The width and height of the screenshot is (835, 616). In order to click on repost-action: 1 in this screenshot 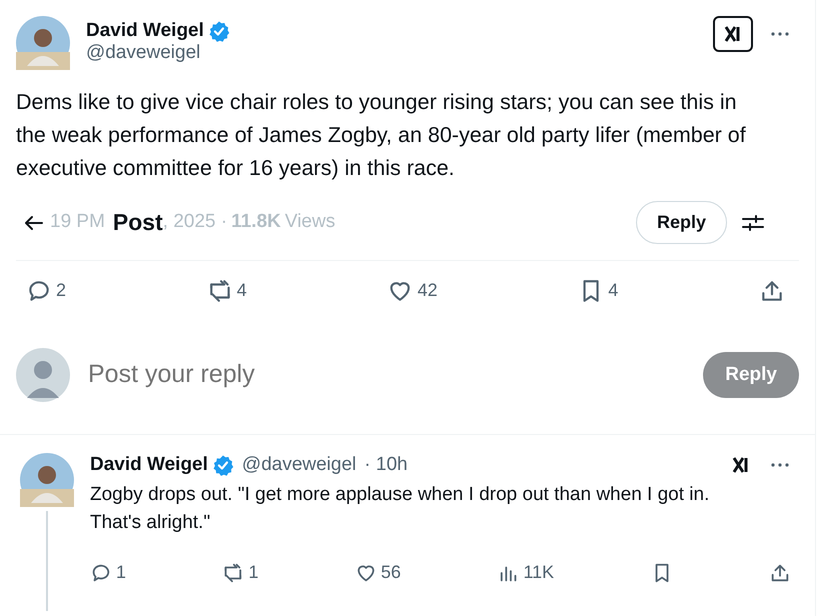, I will do `click(240, 572)`.